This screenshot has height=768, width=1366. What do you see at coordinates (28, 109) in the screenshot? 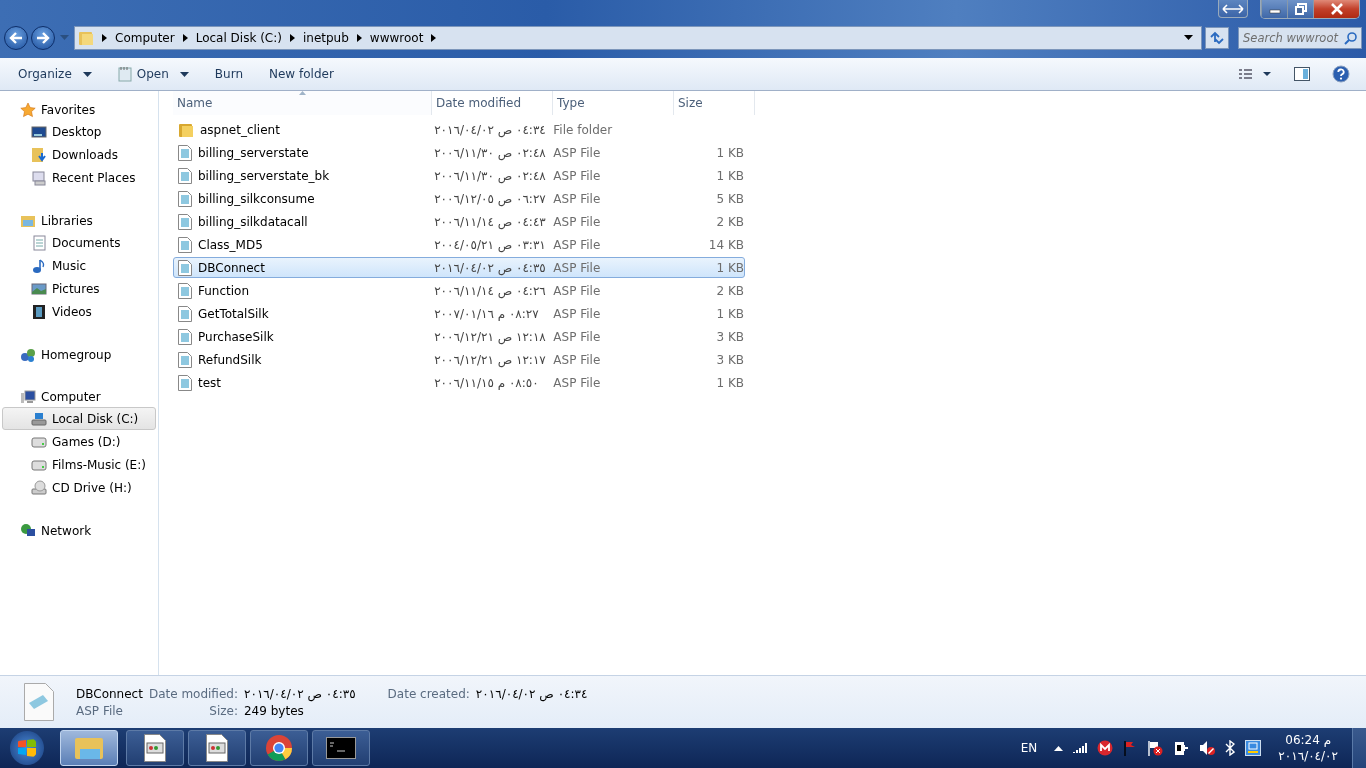
I see `star-icon` at bounding box center [28, 109].